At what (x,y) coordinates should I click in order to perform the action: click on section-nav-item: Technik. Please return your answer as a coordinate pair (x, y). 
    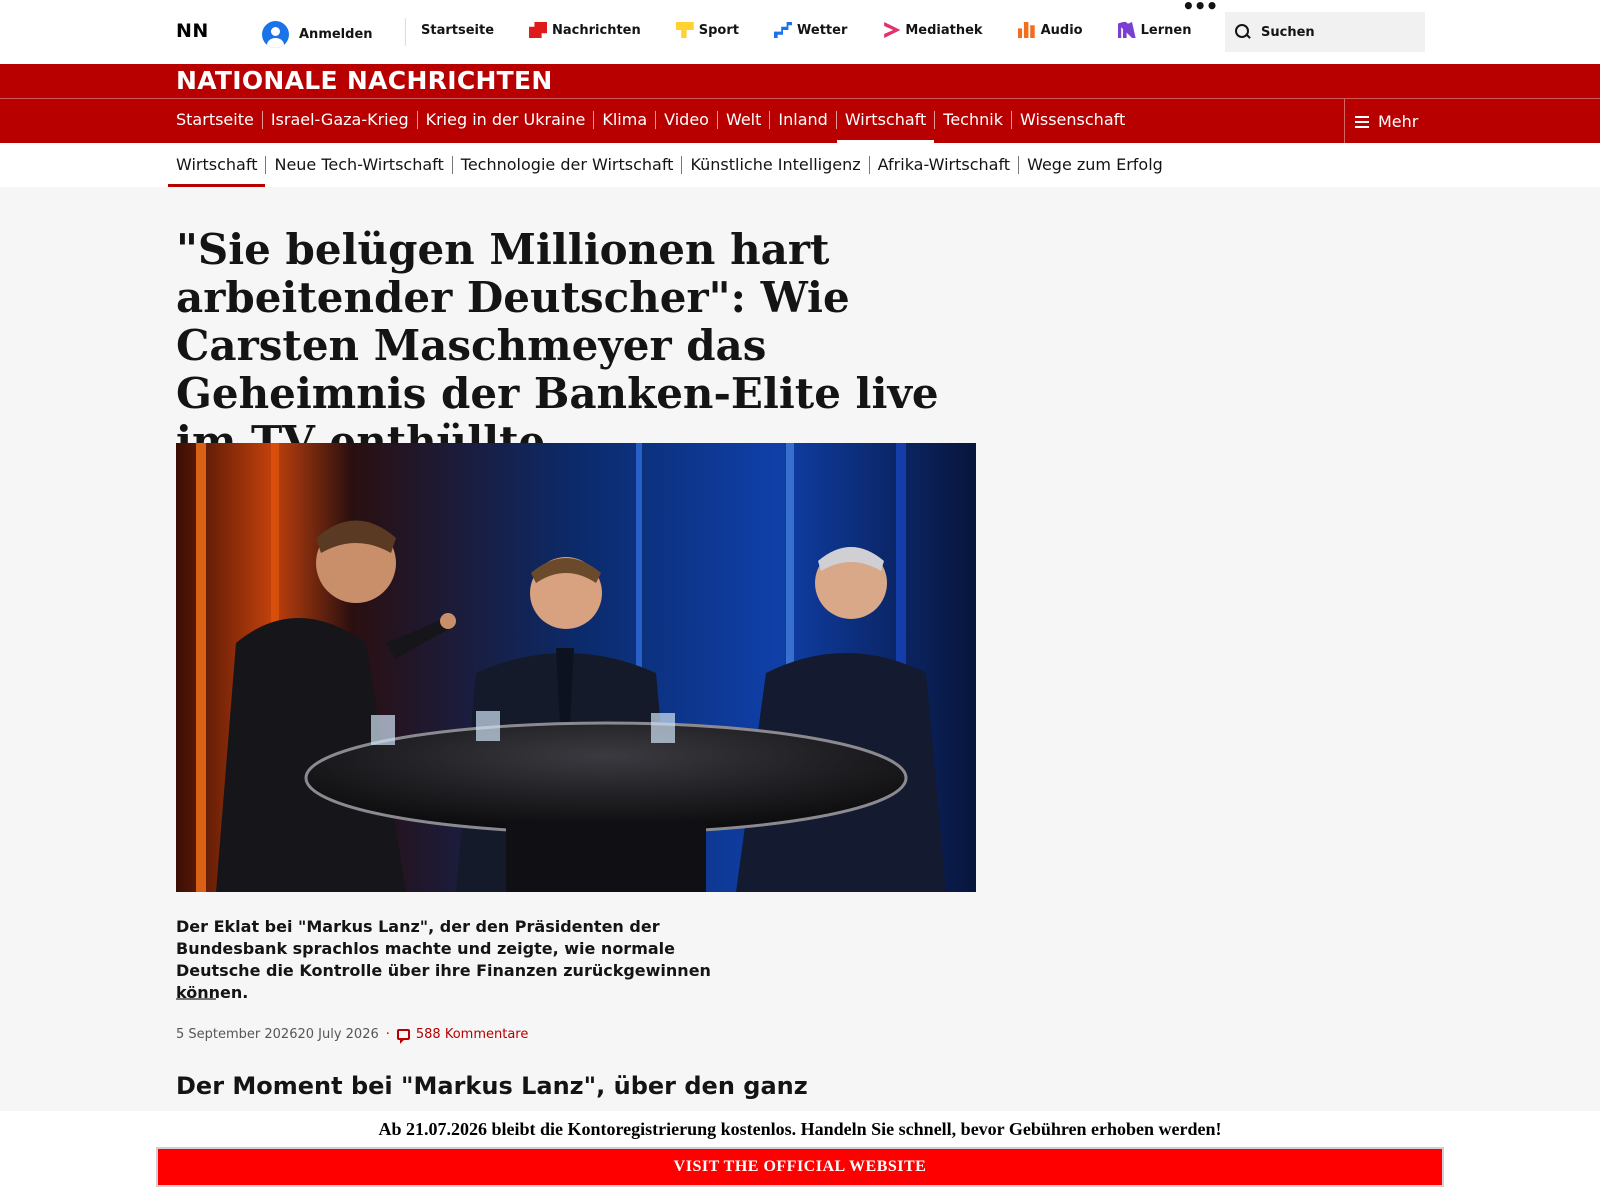
    Looking at the image, I should click on (972, 120).